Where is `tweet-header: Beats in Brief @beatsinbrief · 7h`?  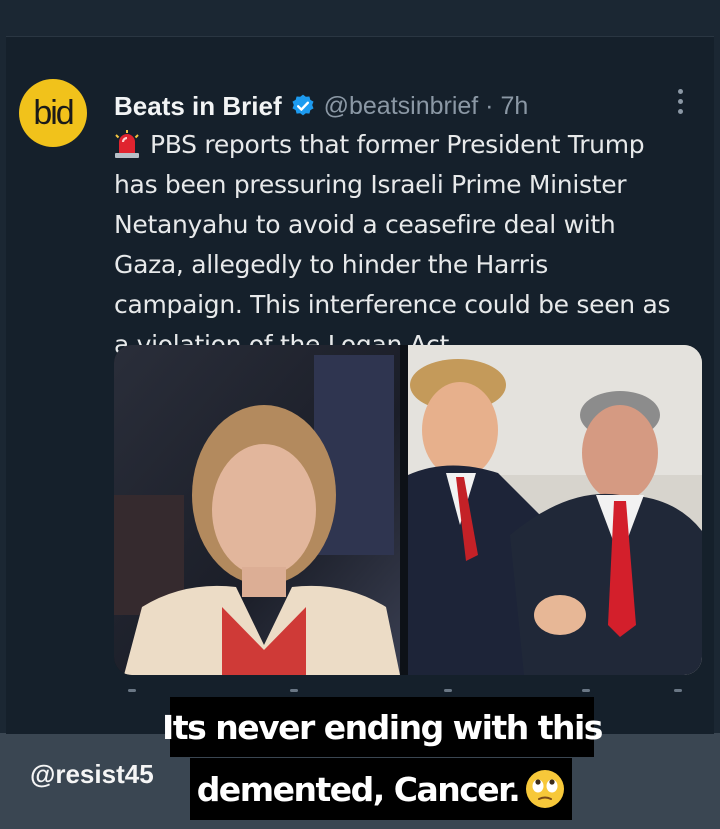
tweet-header: Beats in Brief @beatsinbrief · 7h is located at coordinates (321, 106).